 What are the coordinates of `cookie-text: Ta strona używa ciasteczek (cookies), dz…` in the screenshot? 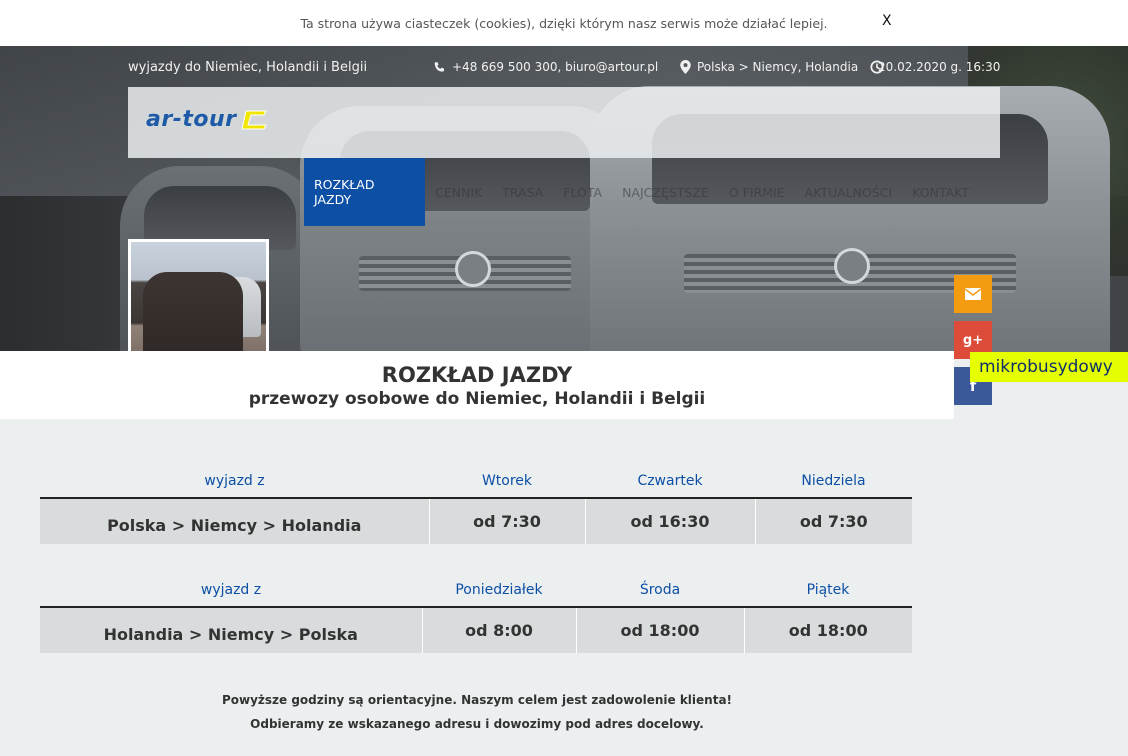 It's located at (564, 23).